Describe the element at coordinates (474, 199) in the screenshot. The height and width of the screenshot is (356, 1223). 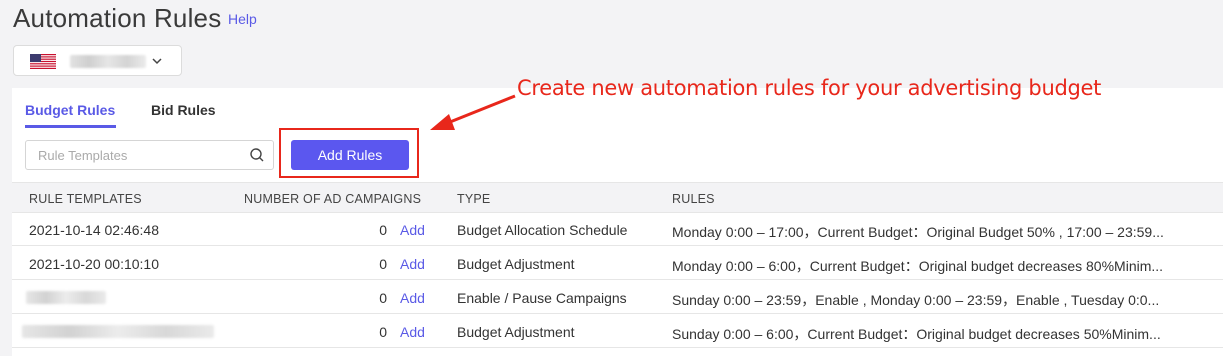
I see `column-header: TYPE` at that location.